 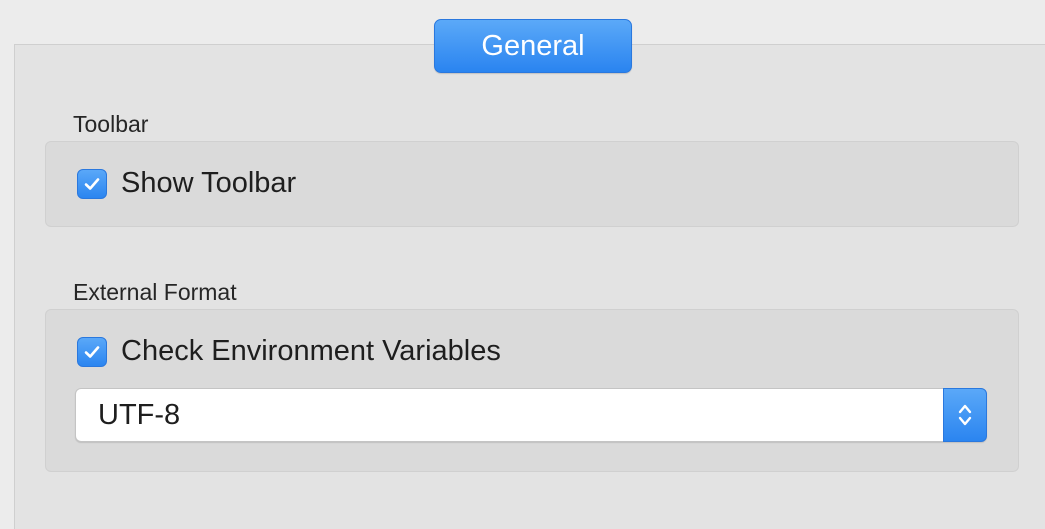 I want to click on show-toolbar-row: Show Toolbar, so click(x=186, y=183).